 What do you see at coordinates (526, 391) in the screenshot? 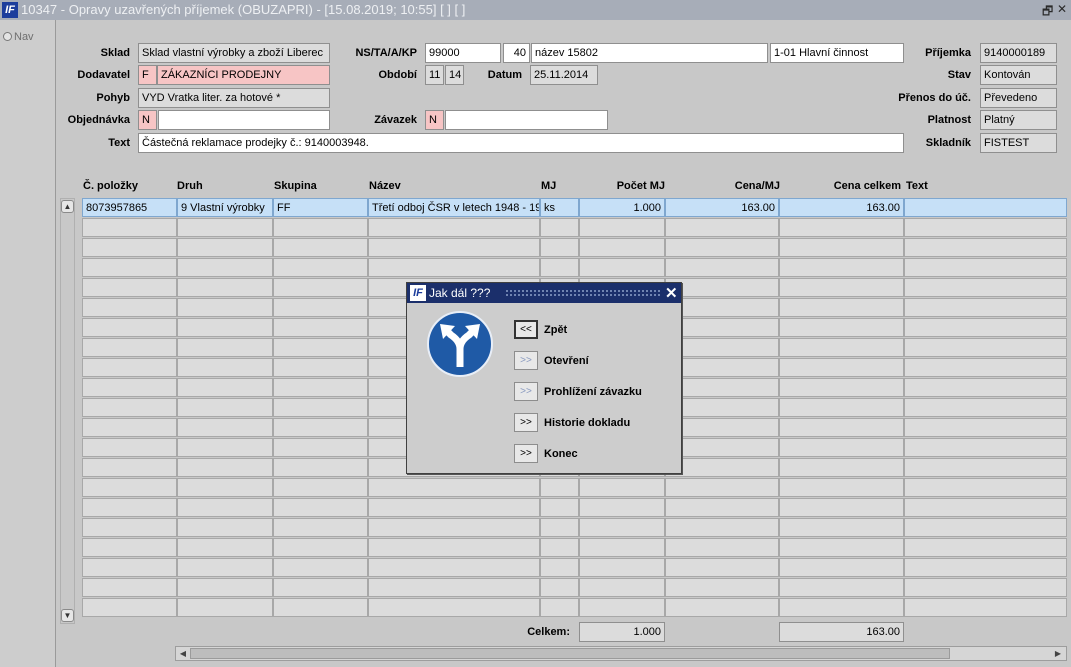
I see `prohlizeni-zavazku-button: >>` at bounding box center [526, 391].